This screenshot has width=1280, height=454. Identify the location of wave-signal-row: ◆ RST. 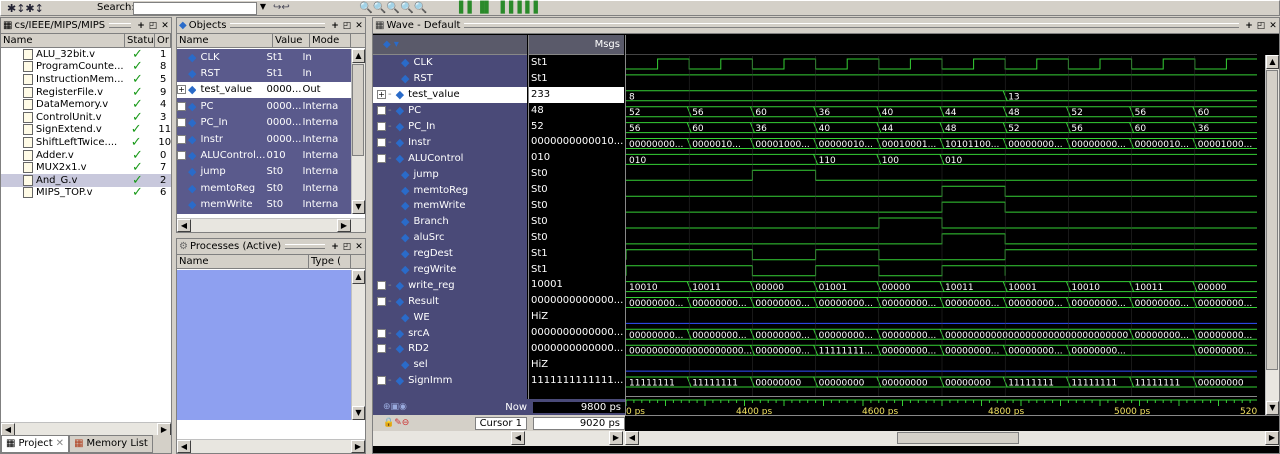
(450, 79).